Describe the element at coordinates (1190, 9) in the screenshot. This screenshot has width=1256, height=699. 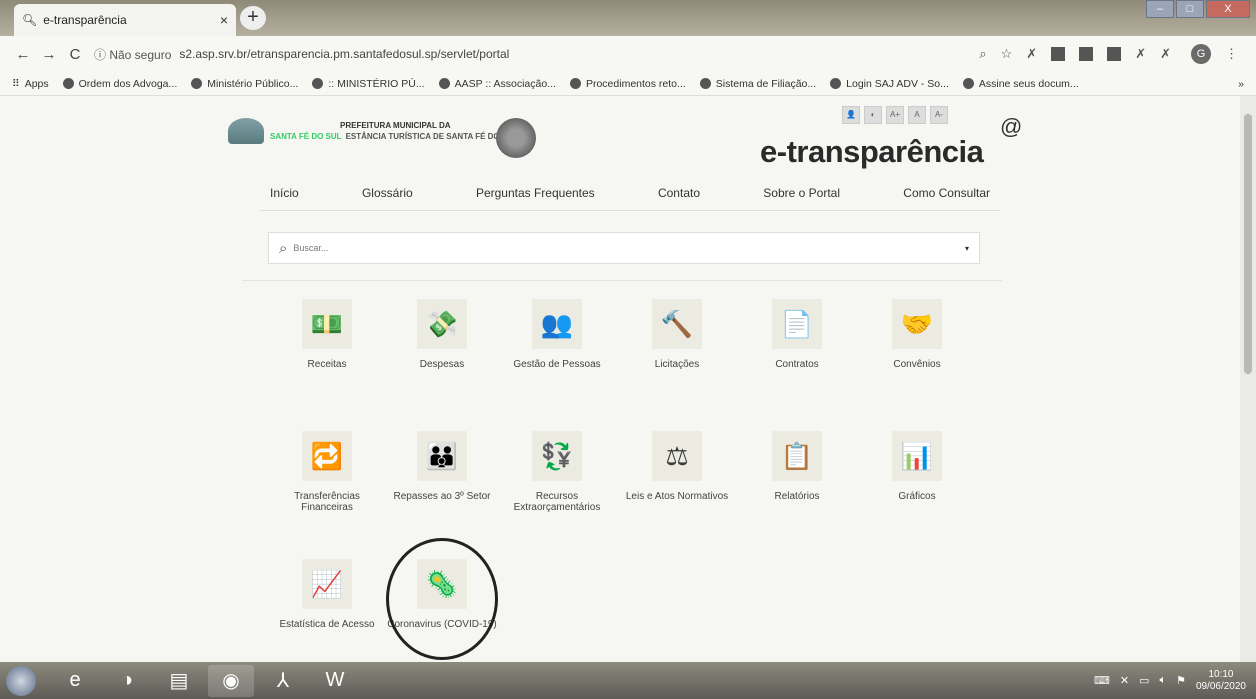
I see `maximize-button: □` at that location.